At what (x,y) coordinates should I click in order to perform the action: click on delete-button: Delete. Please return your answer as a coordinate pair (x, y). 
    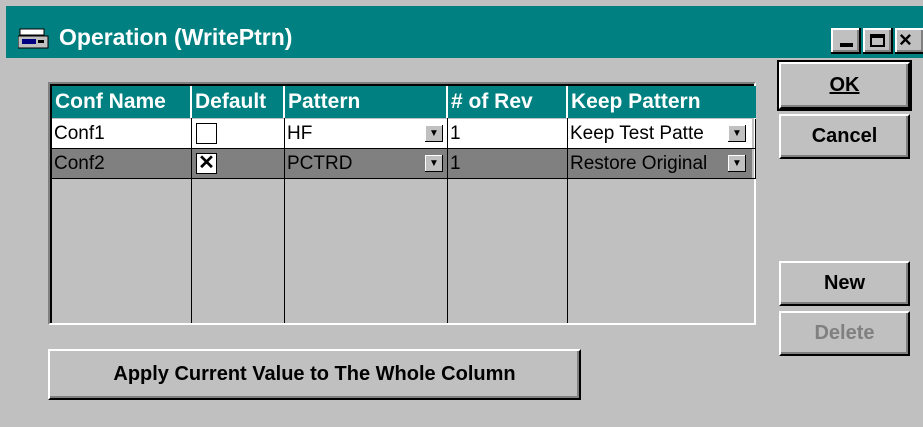
    Looking at the image, I should click on (844, 333).